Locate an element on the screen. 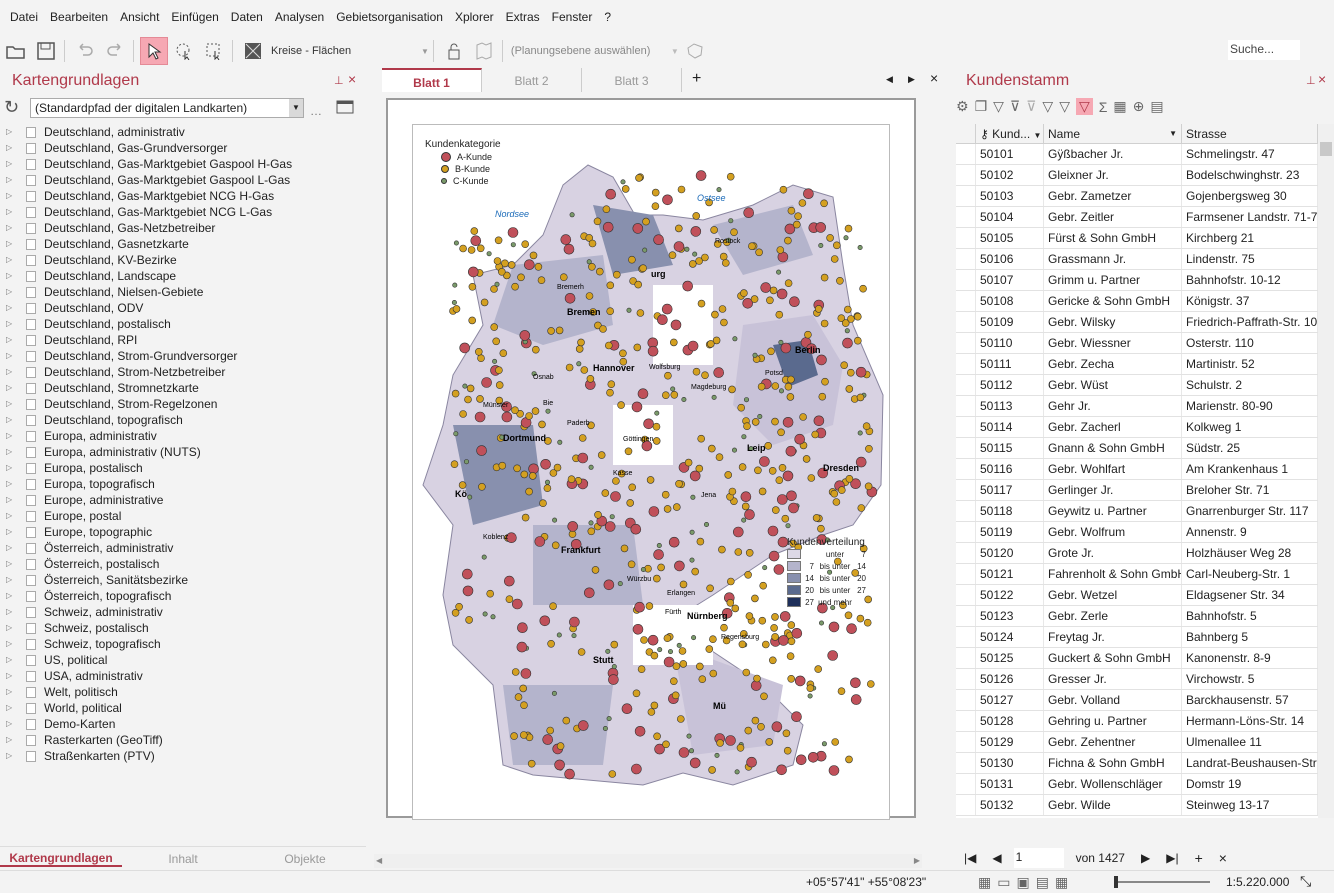 The height and width of the screenshot is (893, 1334). copy-icon: ❐ is located at coordinates (981, 106).